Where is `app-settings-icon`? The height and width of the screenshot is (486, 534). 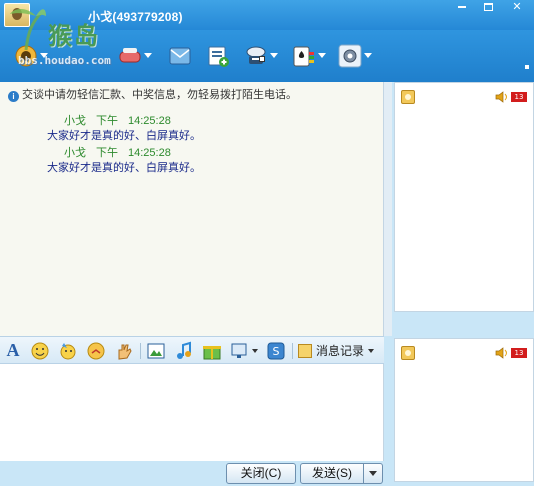
app-settings-icon is located at coordinates (350, 56).